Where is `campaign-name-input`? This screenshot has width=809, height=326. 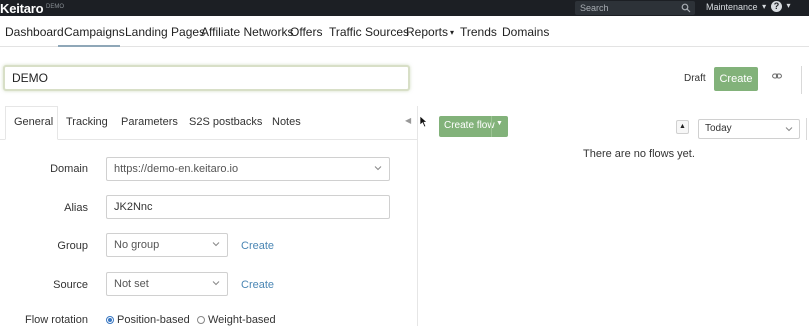 campaign-name-input is located at coordinates (206, 78).